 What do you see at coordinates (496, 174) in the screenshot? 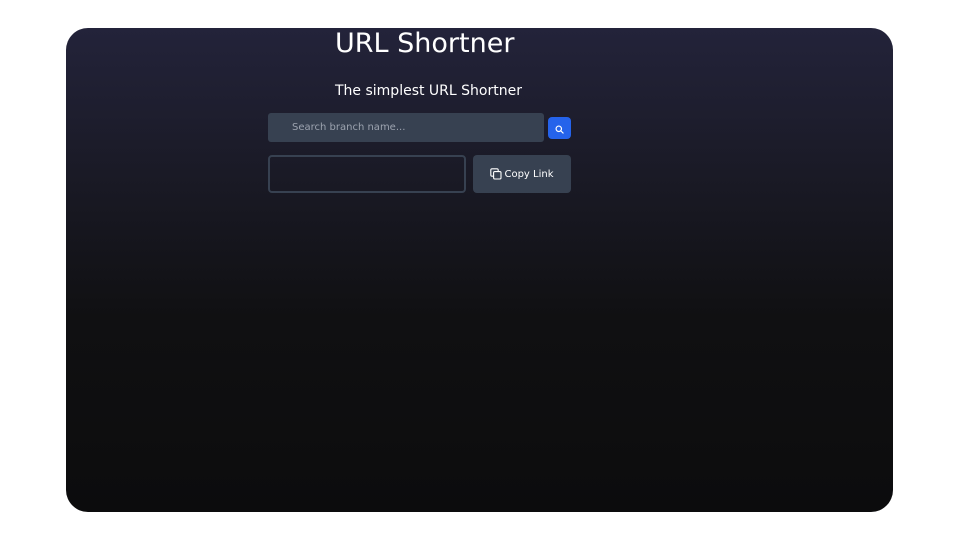
I see `copy-icon` at bounding box center [496, 174].